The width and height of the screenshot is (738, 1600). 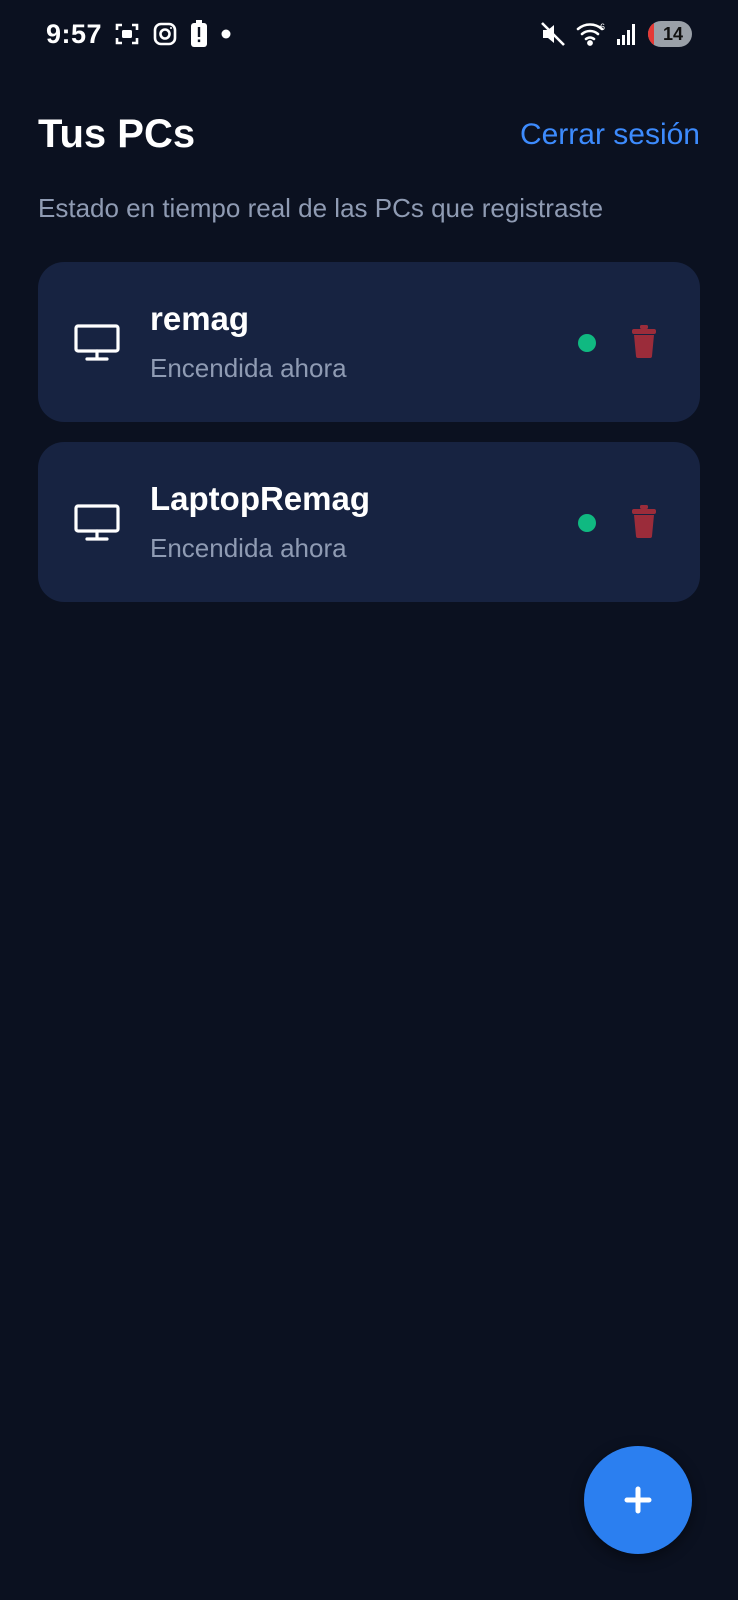 I want to click on pc-card: LaptopRemag Encendida ahora, so click(x=369, y=522).